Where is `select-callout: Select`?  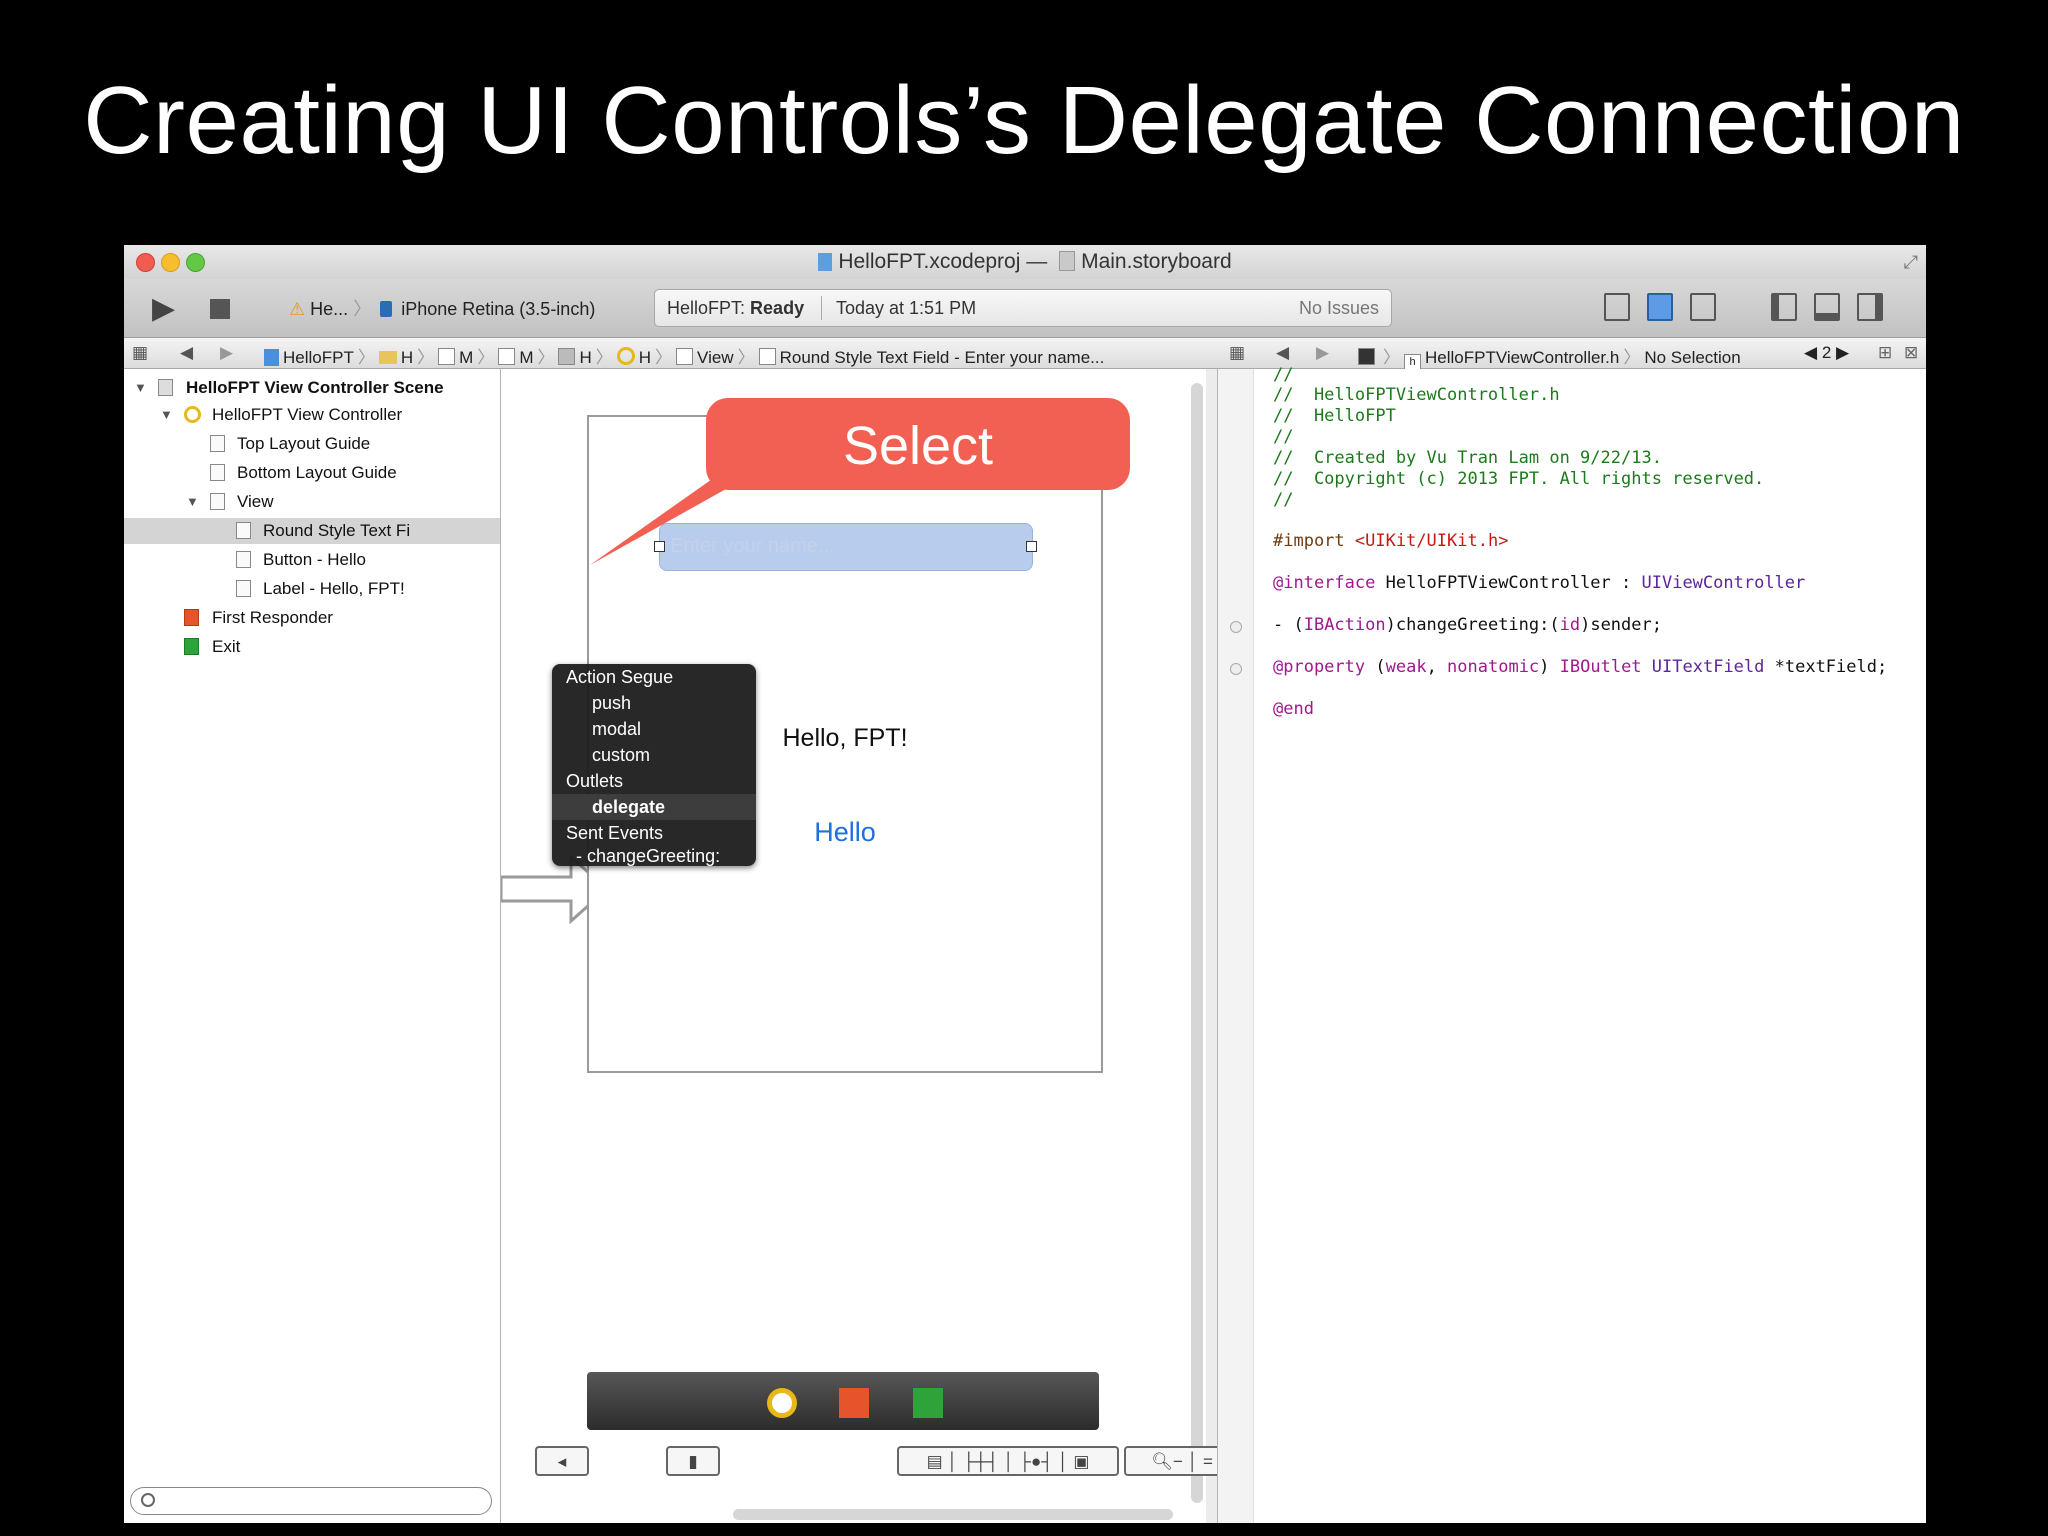 select-callout: Select is located at coordinates (918, 444).